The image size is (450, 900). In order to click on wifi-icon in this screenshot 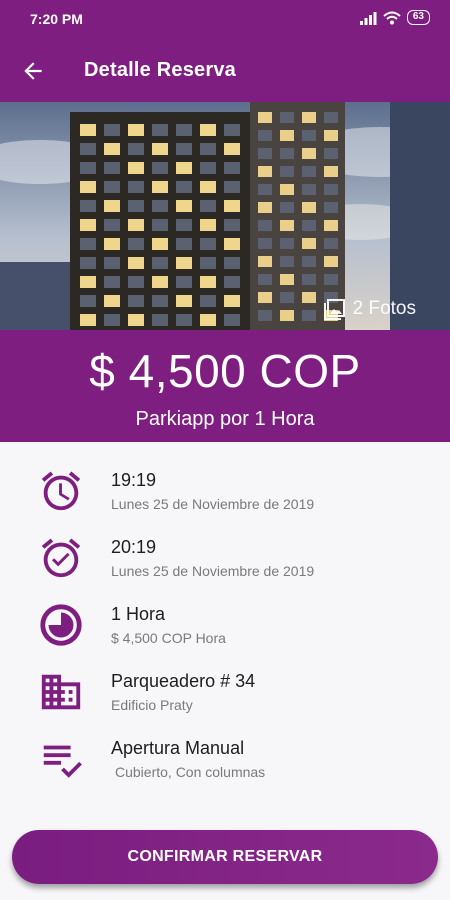, I will do `click(392, 17)`.